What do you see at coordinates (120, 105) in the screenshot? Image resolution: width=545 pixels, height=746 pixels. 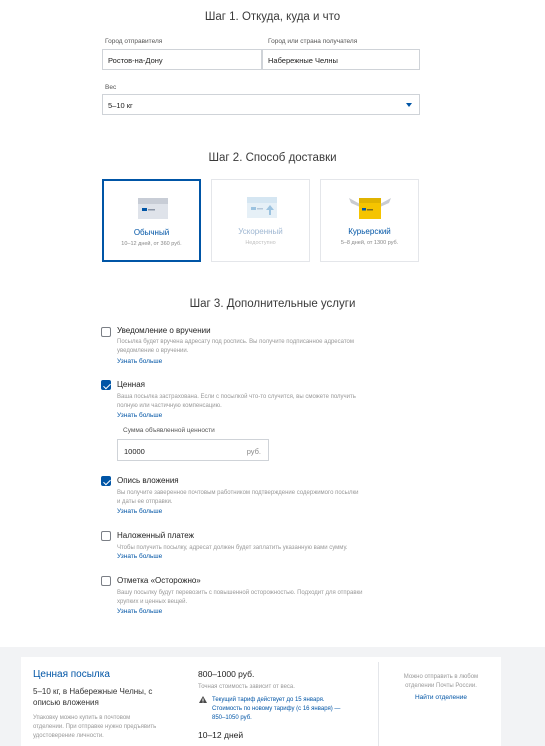 I see `weight-value: 5–10 кг` at bounding box center [120, 105].